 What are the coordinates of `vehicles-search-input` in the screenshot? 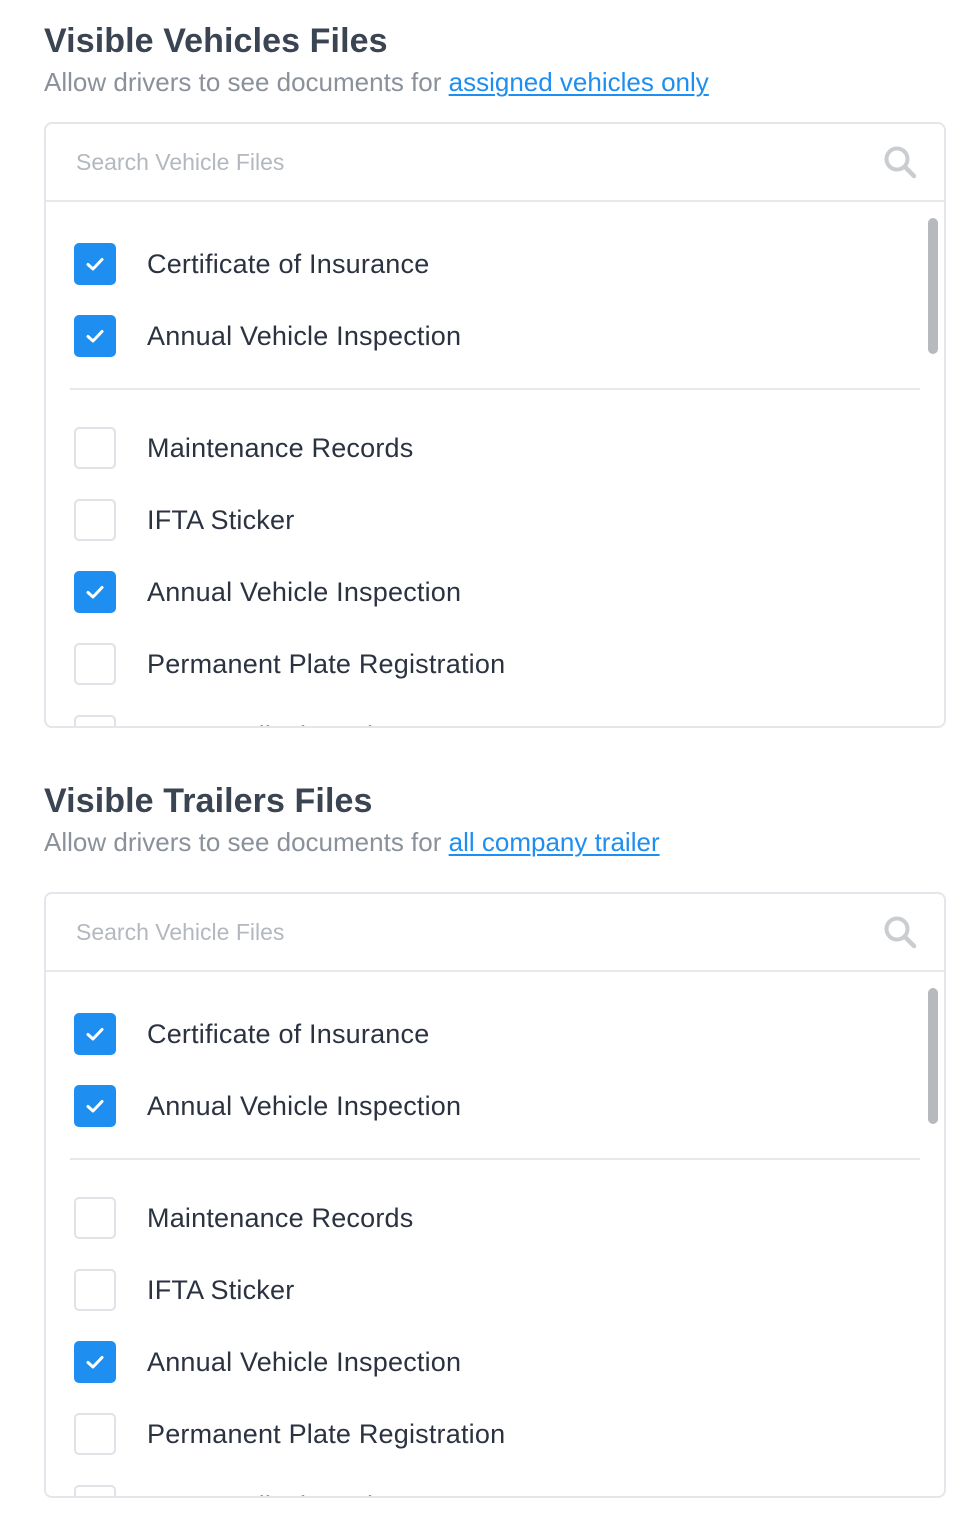 It's located at (456, 162).